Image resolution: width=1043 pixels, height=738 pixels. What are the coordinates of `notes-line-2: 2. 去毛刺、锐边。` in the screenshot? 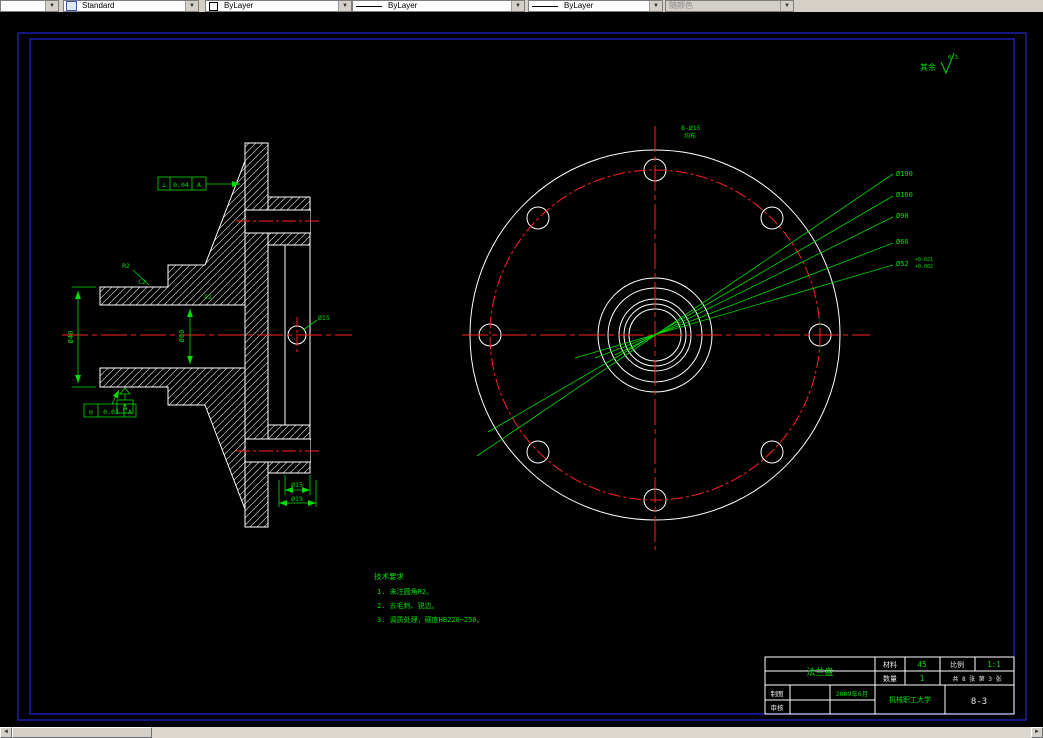 It's located at (408, 605).